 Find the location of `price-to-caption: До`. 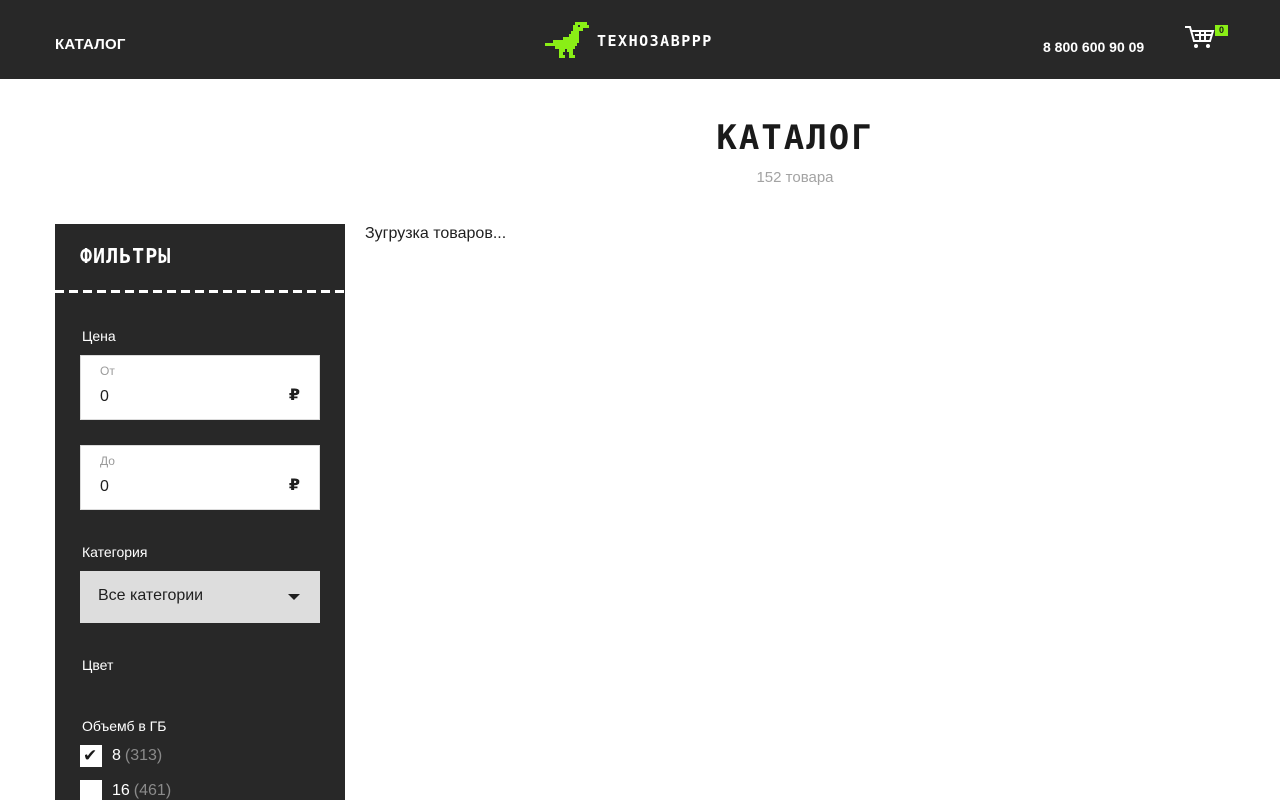

price-to-caption: До is located at coordinates (107, 461).